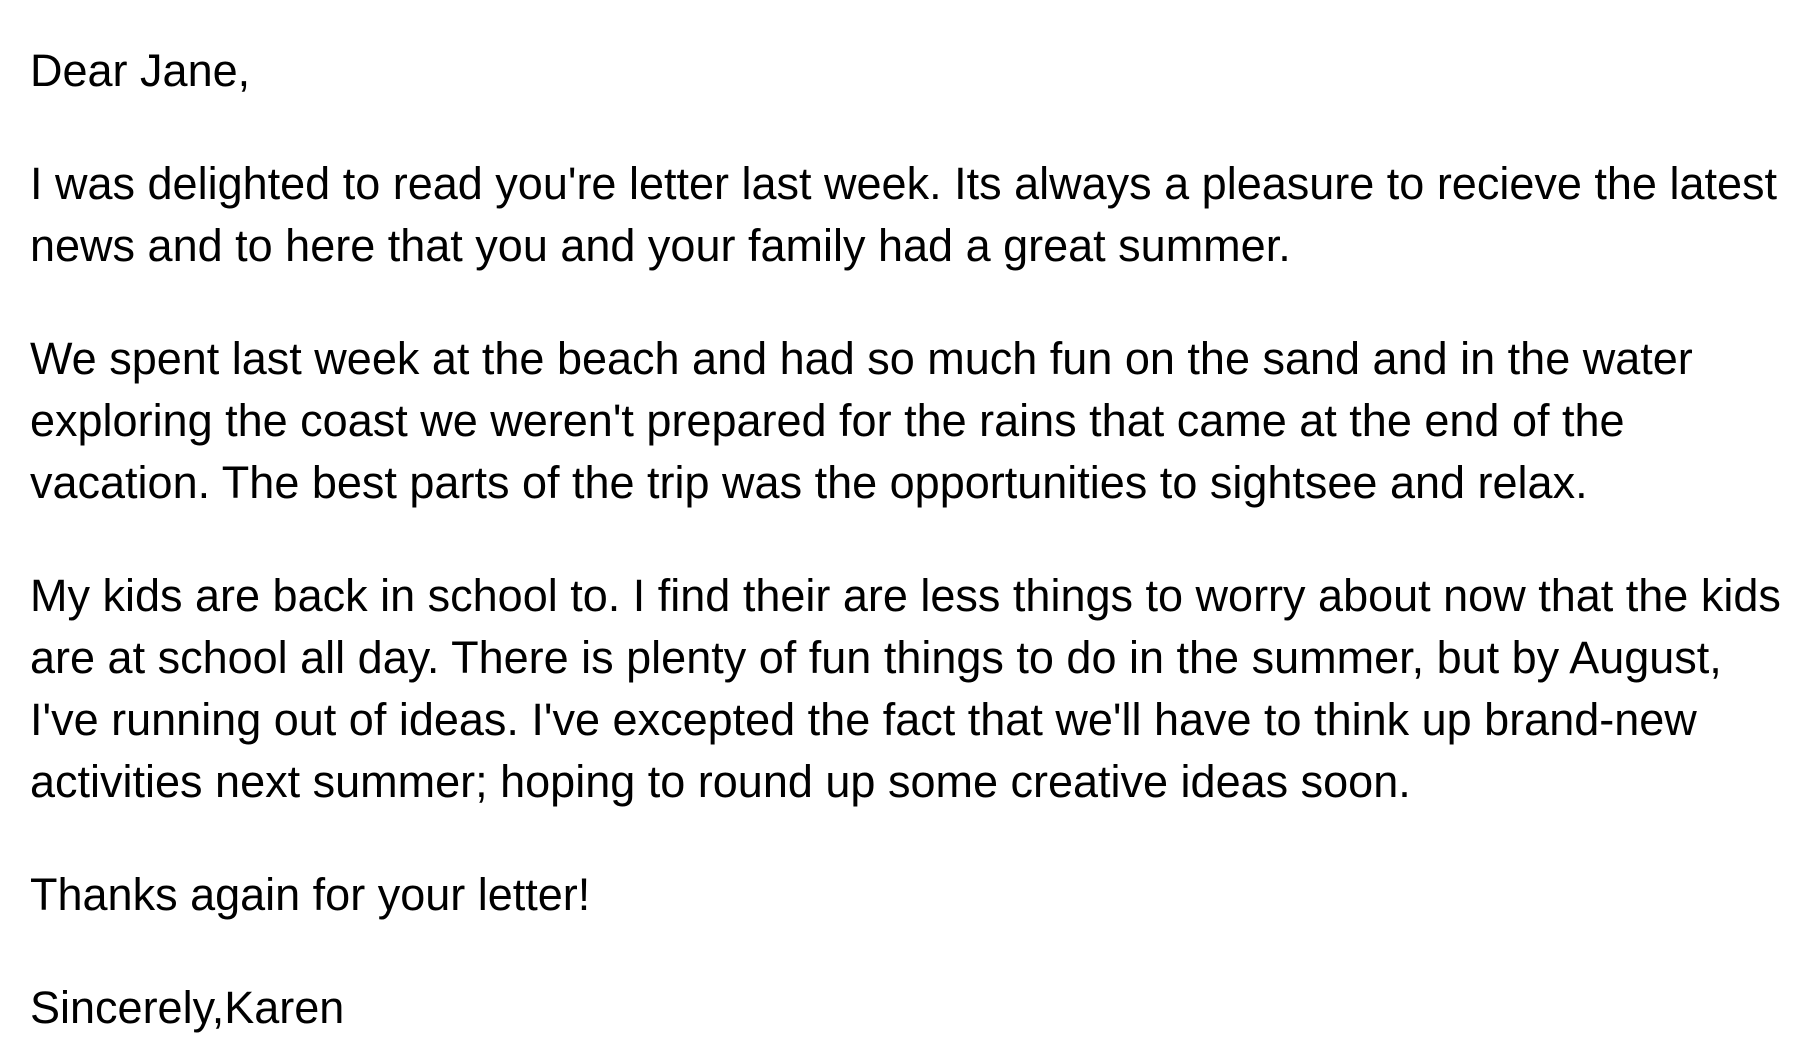 The image size is (1806, 1060). I want to click on letter-greeting: Dear Jane,, so click(140, 70).